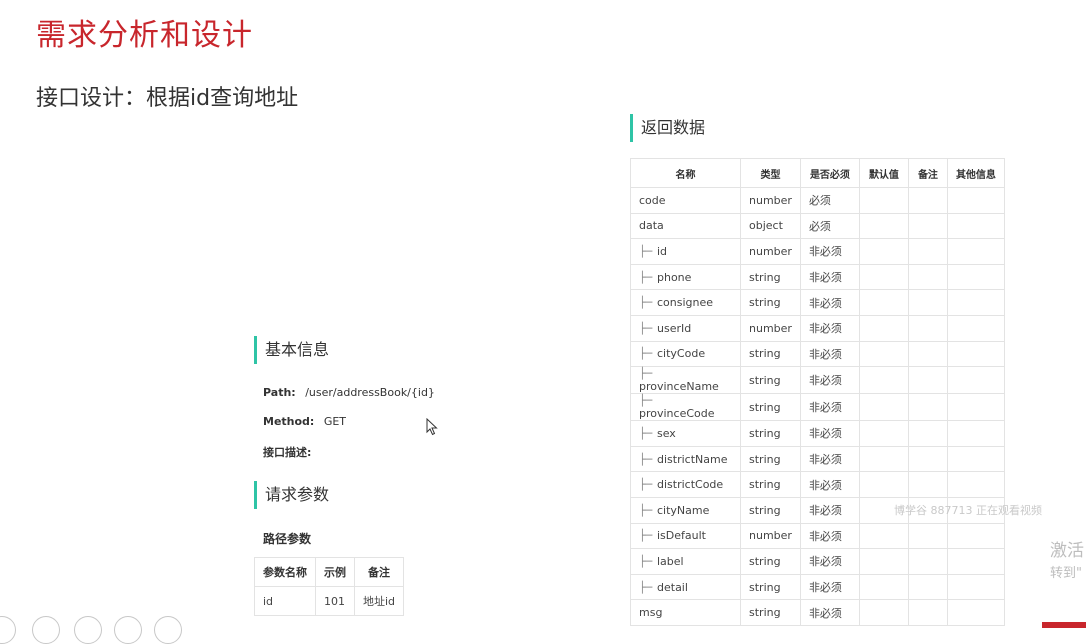 Image resolution: width=1086 pixels, height=644 pixels. I want to click on table-row: ├─provinceCode string 非必须, so click(817, 407).